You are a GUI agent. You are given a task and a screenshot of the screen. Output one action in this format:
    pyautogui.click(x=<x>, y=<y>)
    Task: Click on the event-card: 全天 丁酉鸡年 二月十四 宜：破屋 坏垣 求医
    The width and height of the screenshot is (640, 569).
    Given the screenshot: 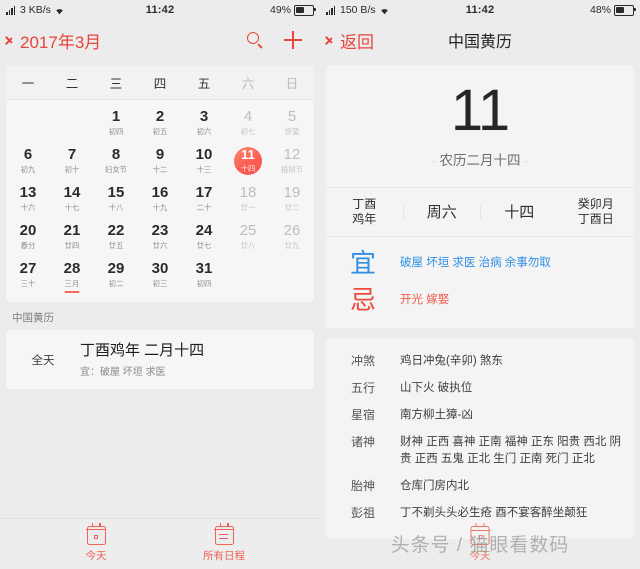 What is the action you would take?
    pyautogui.click(x=160, y=359)
    